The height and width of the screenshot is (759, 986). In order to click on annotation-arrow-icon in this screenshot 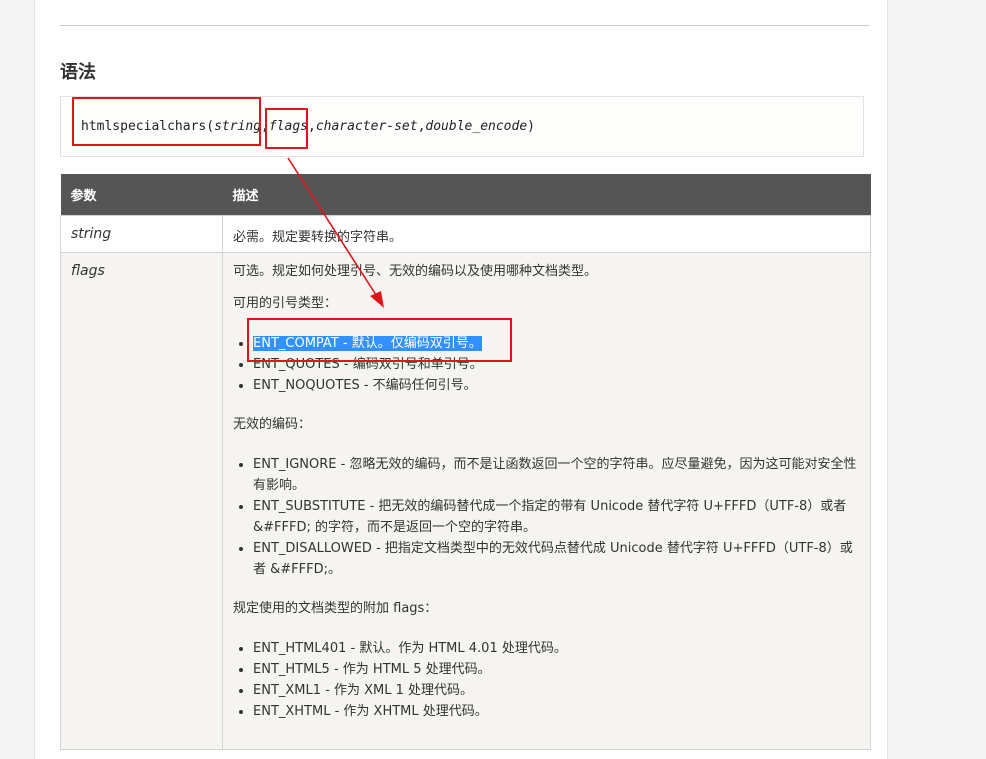, I will do `click(335, 232)`.